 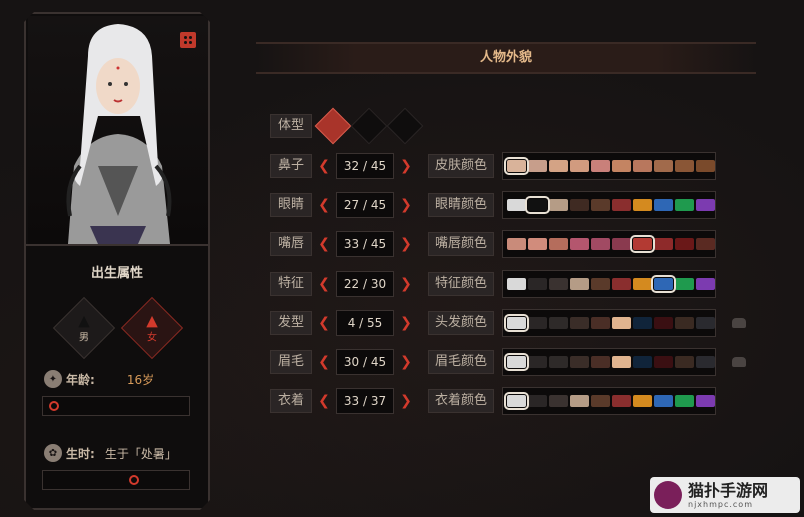 I want to click on gender-female-label: 女, so click(x=152, y=338).